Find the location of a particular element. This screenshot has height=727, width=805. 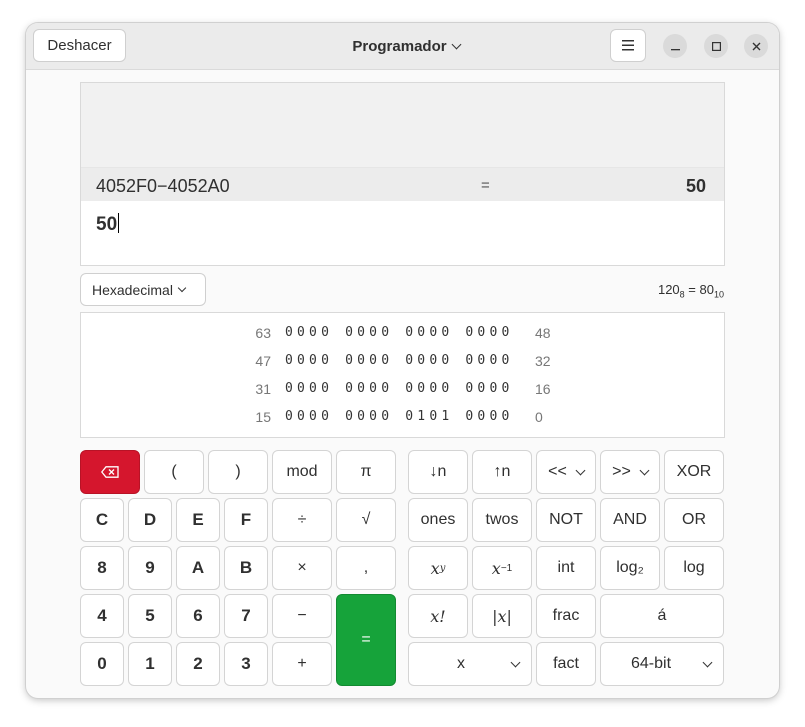

text-cursor is located at coordinates (119, 223).